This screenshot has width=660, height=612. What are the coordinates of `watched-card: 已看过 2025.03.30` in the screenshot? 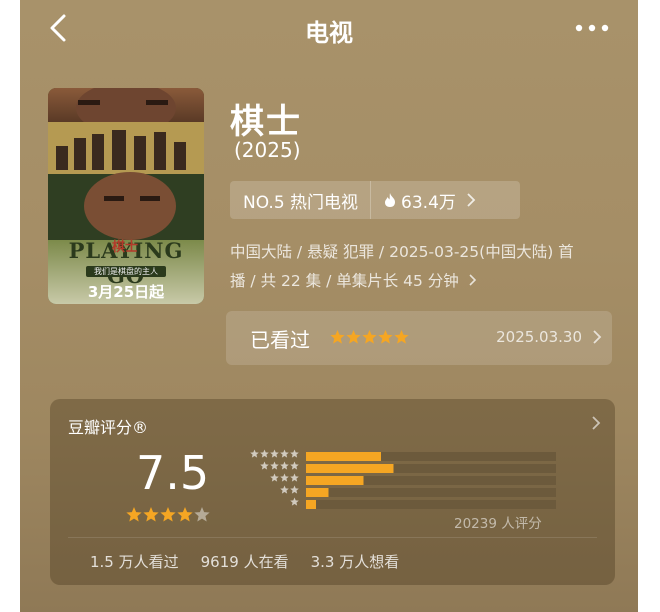 It's located at (419, 338).